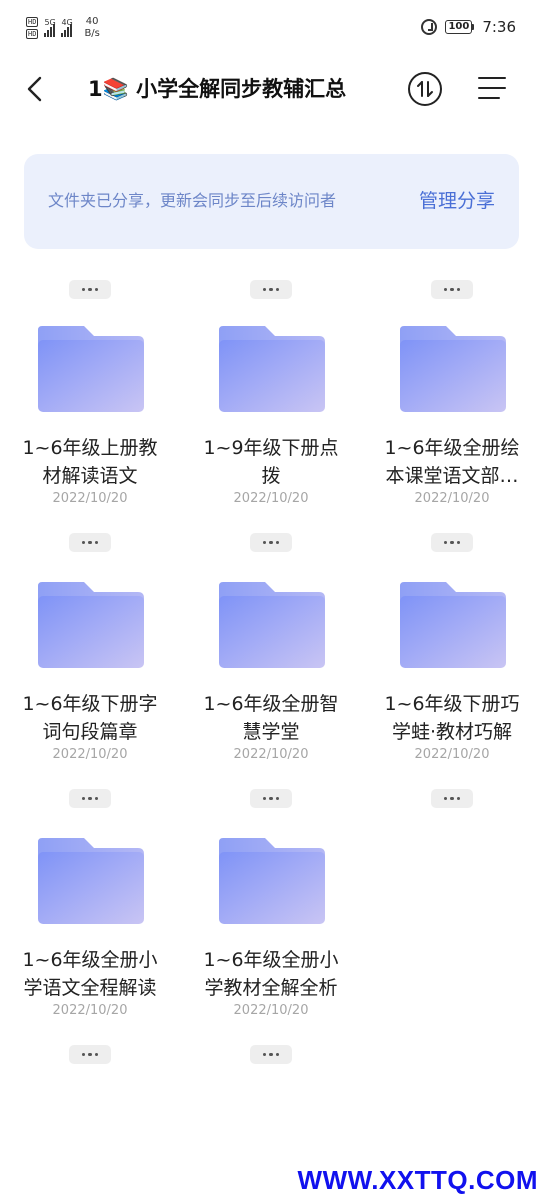 The height and width of the screenshot is (1200, 543). I want to click on folder-name: 1~6年级下册字 词句段篇章, so click(90, 718).